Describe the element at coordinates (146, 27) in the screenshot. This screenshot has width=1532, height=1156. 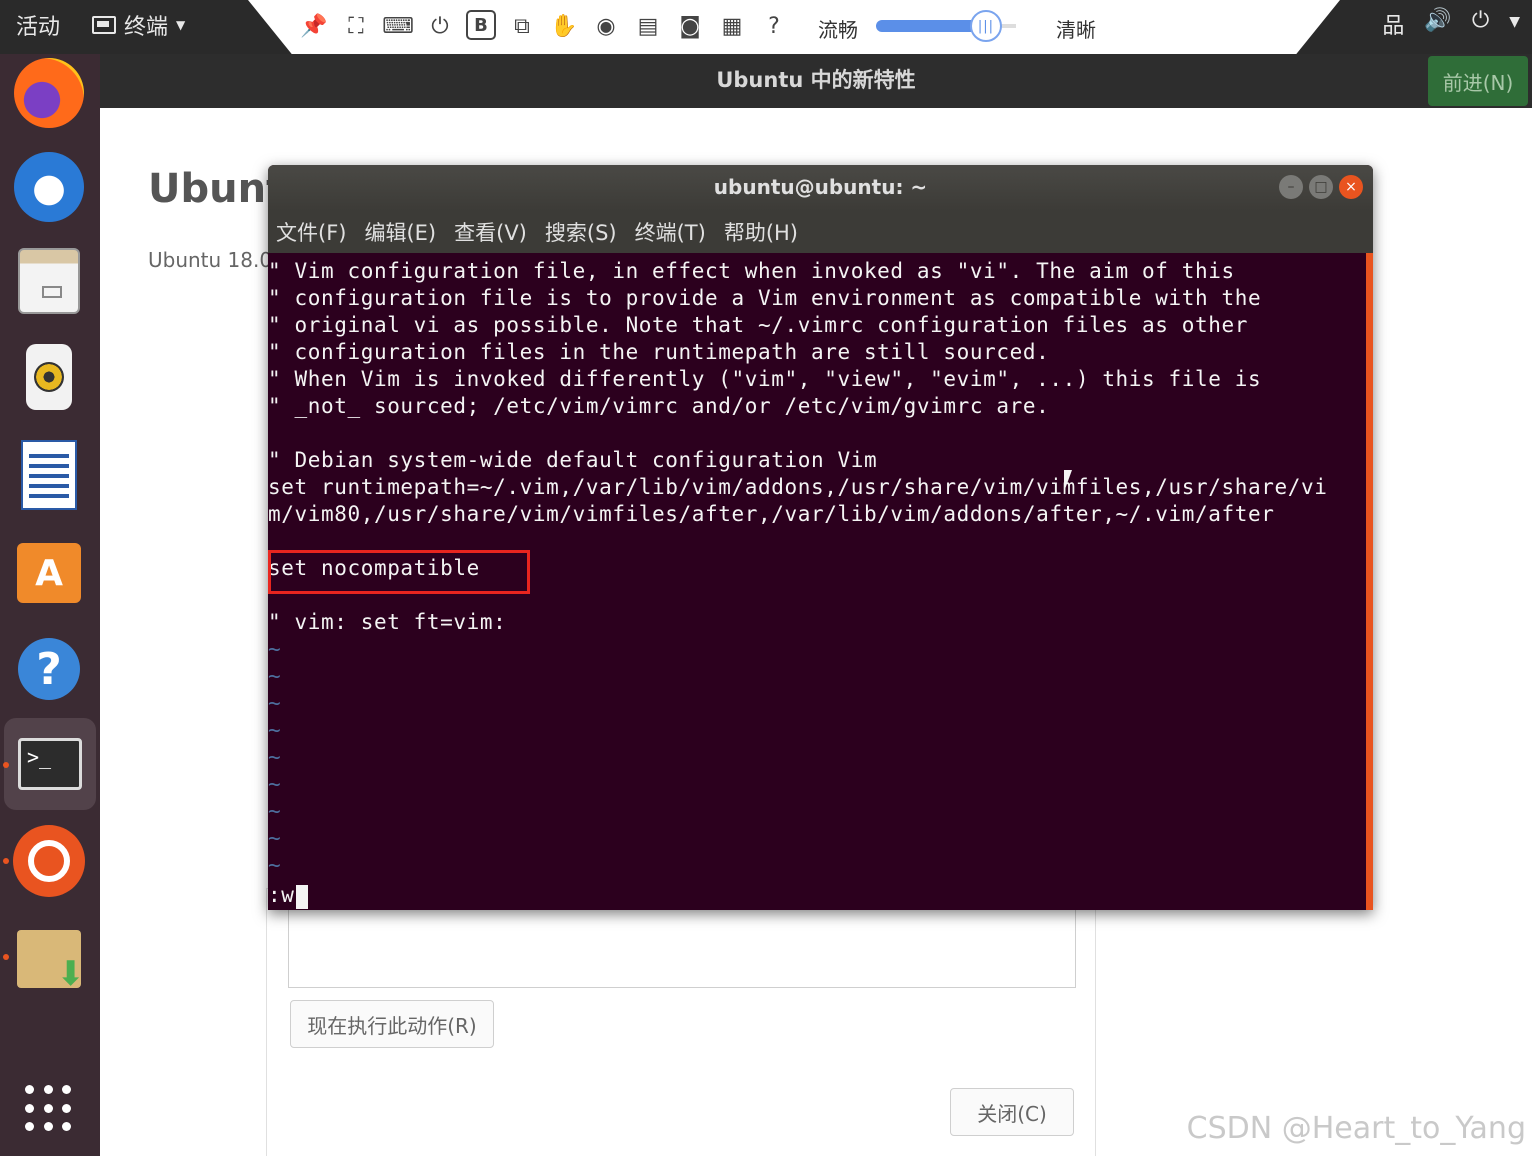
I see `app-menu-label: 终端` at that location.